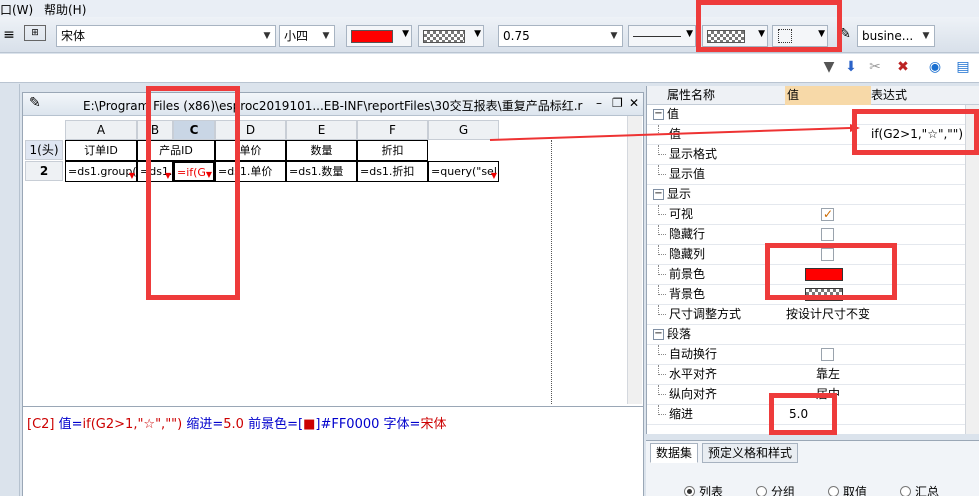  I want to click on page-boundary-line, so click(551, 272).